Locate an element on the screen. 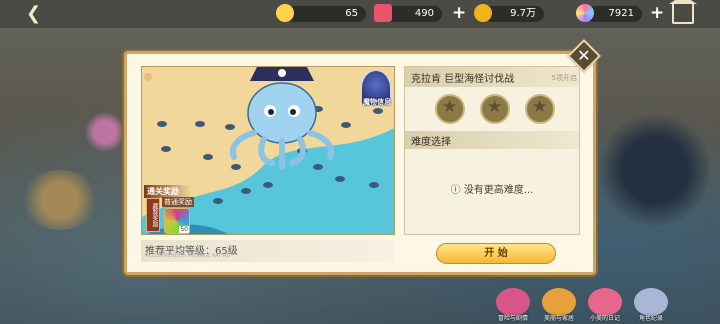  bottom-nav-records: 角色纪录 is located at coordinates (651, 305).